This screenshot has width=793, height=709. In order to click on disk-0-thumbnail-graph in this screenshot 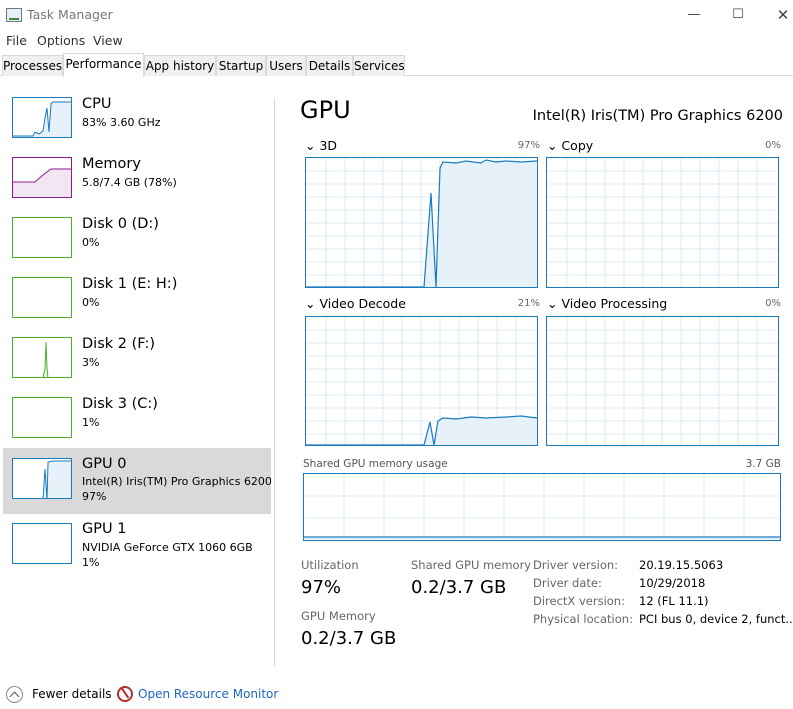, I will do `click(42, 237)`.